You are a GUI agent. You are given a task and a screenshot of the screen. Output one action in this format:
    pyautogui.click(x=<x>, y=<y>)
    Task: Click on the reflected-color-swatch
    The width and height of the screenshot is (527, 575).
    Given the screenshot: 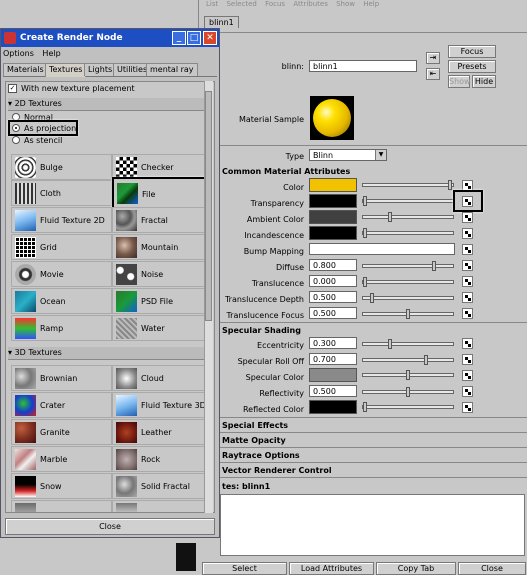 What is the action you would take?
    pyautogui.click(x=333, y=407)
    